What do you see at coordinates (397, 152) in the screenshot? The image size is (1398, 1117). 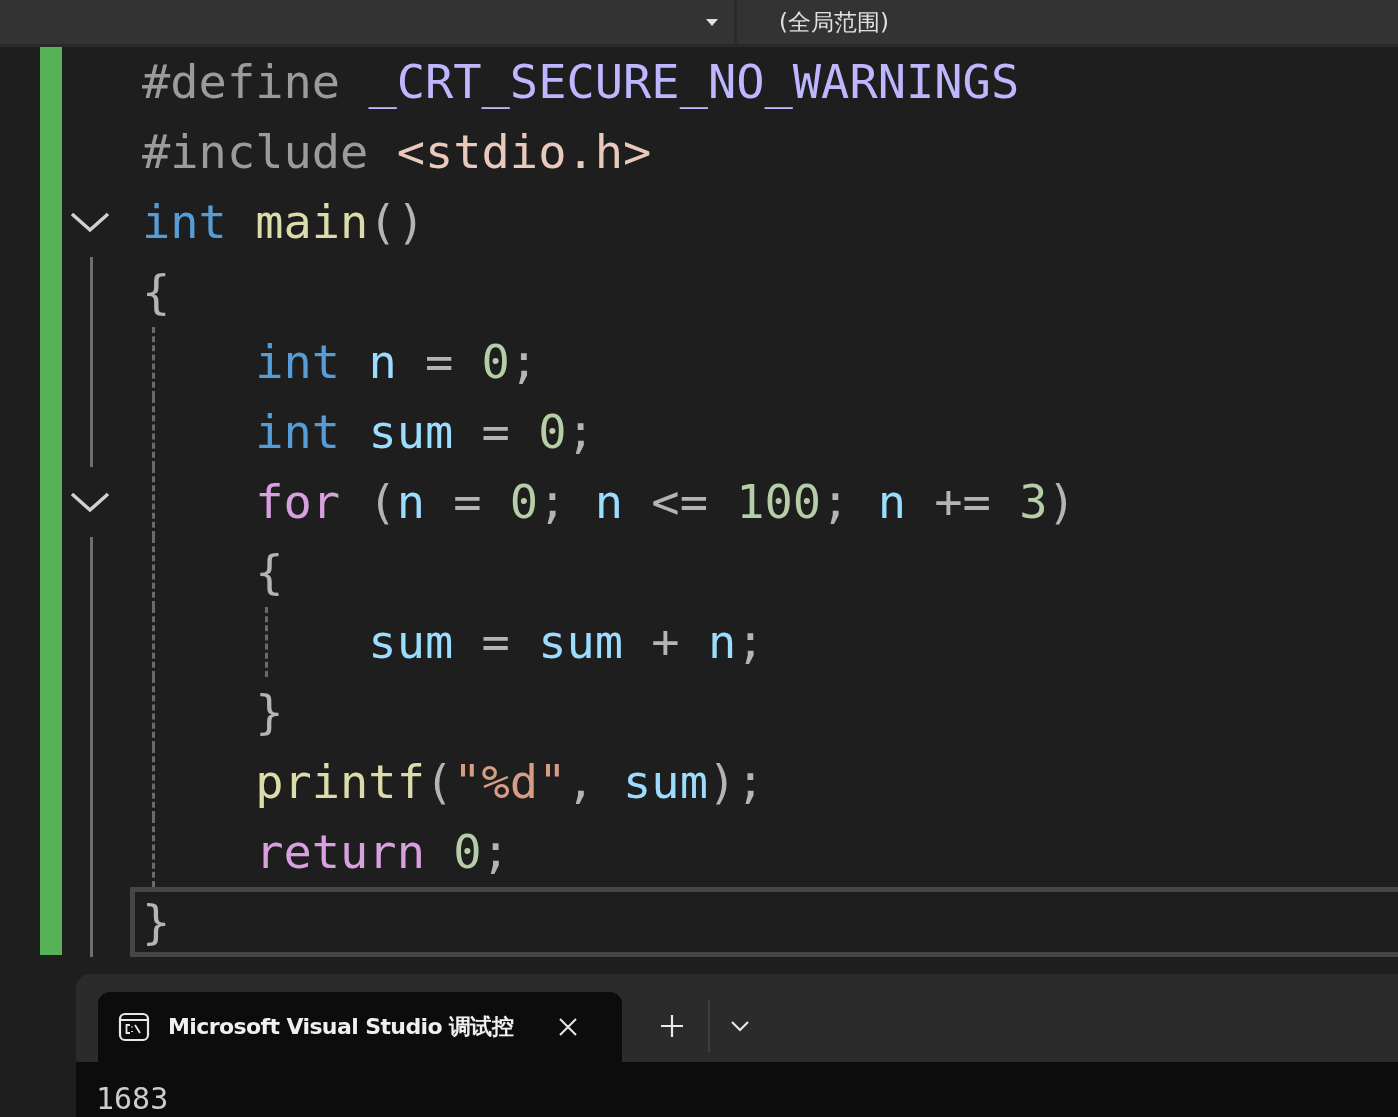 I see `code-line: #include <stdio.h>` at bounding box center [397, 152].